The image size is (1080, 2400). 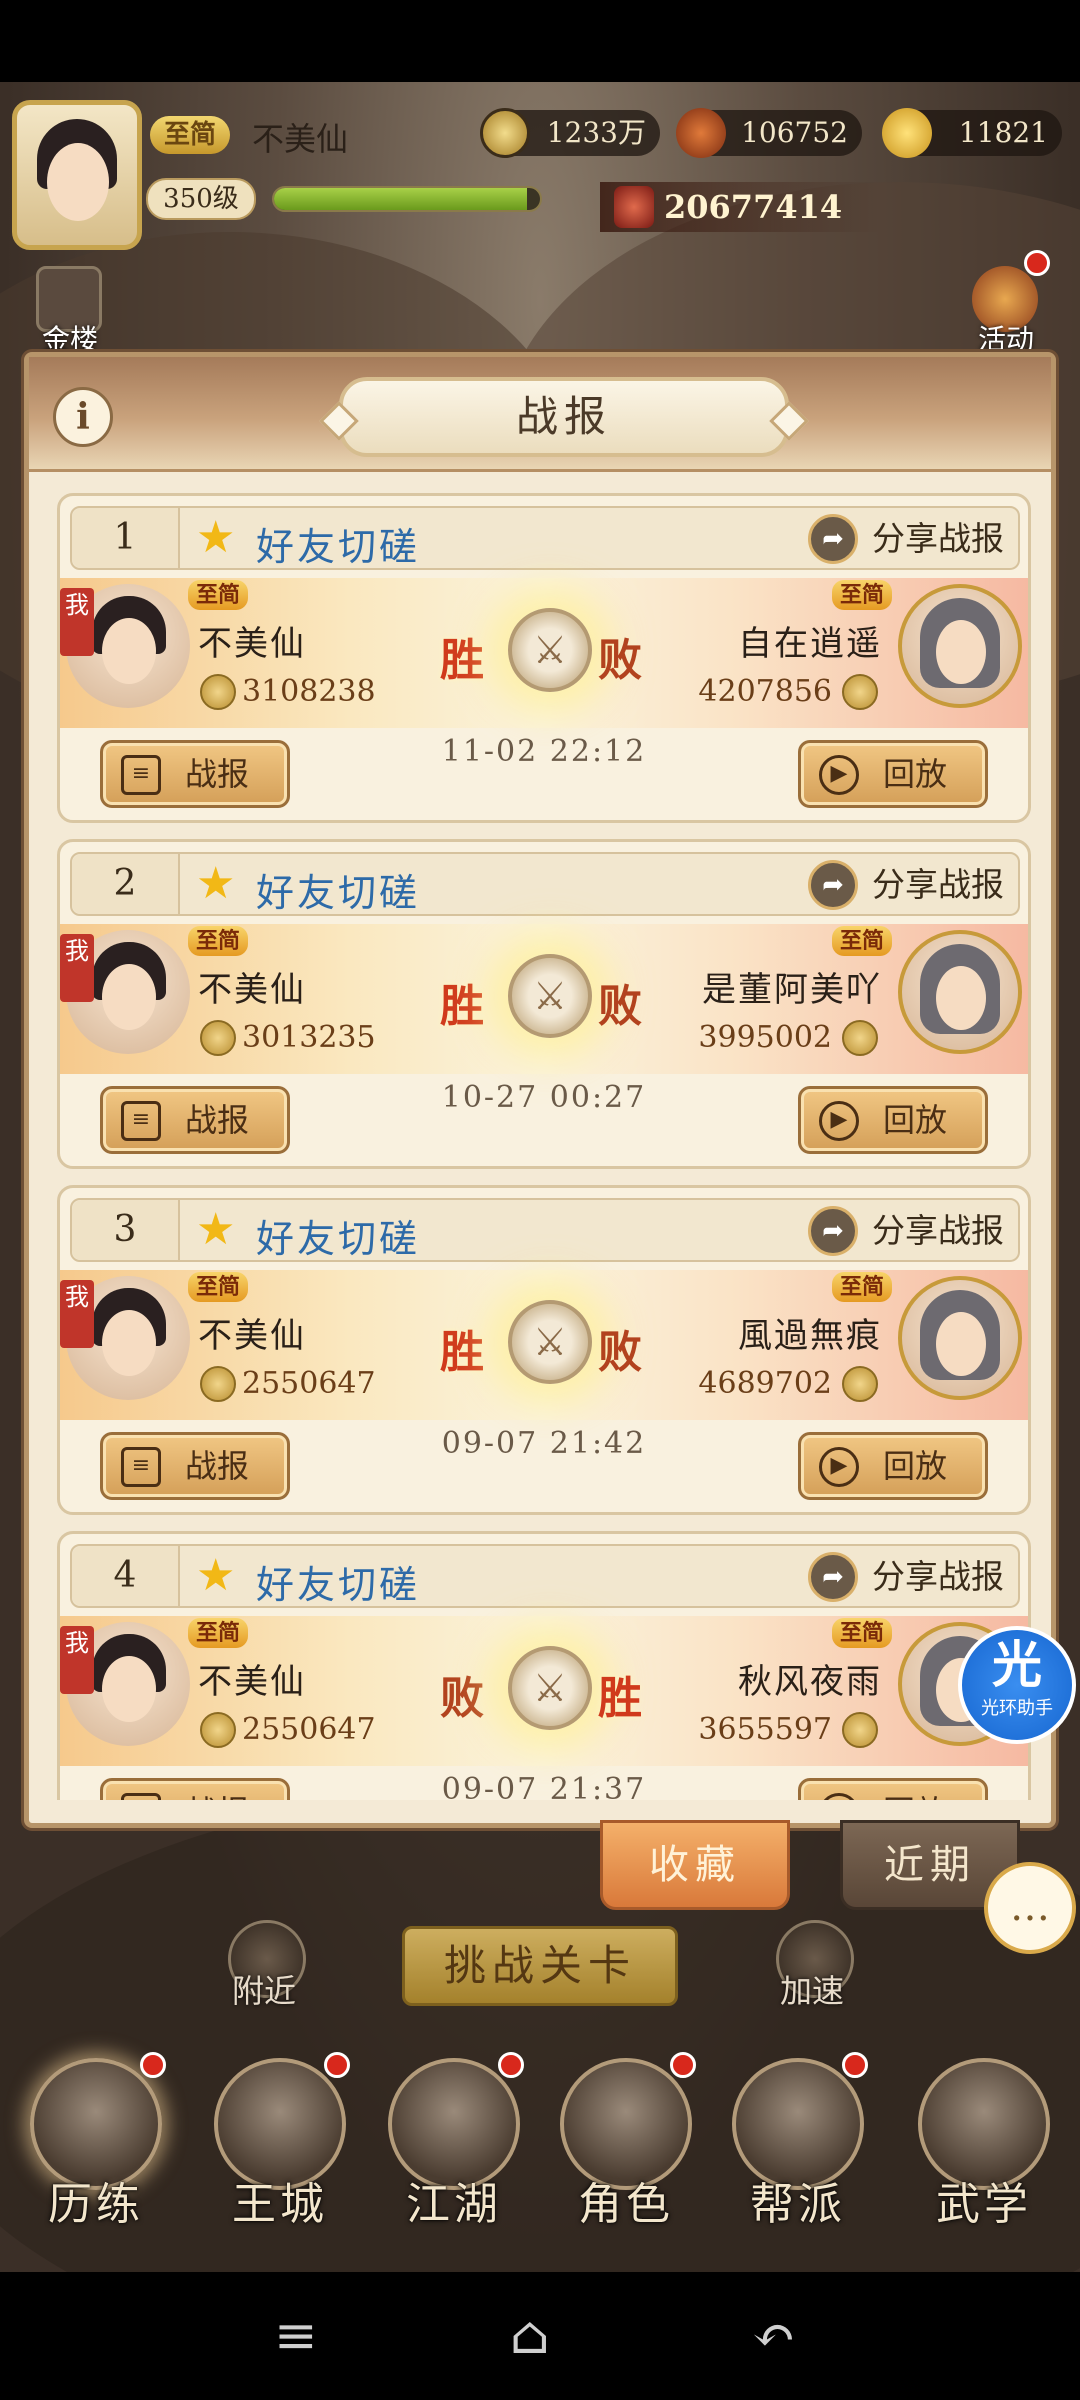 What do you see at coordinates (540, 167) in the screenshot?
I see `top-status-bar: 至简 不美仙 350级 1233万 106752 11821 20677414` at bounding box center [540, 167].